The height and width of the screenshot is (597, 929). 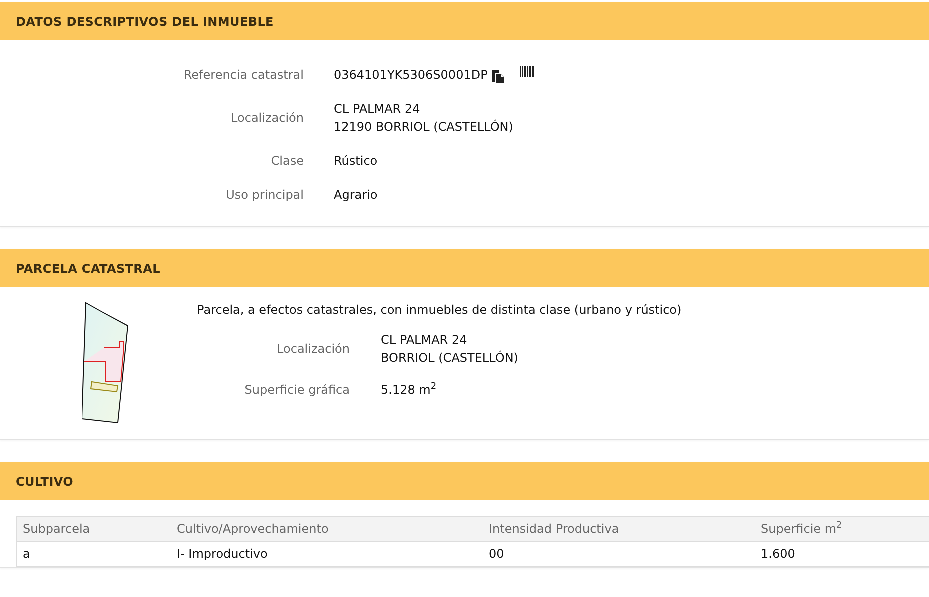 What do you see at coordinates (498, 76) in the screenshot?
I see `copy-icon` at bounding box center [498, 76].